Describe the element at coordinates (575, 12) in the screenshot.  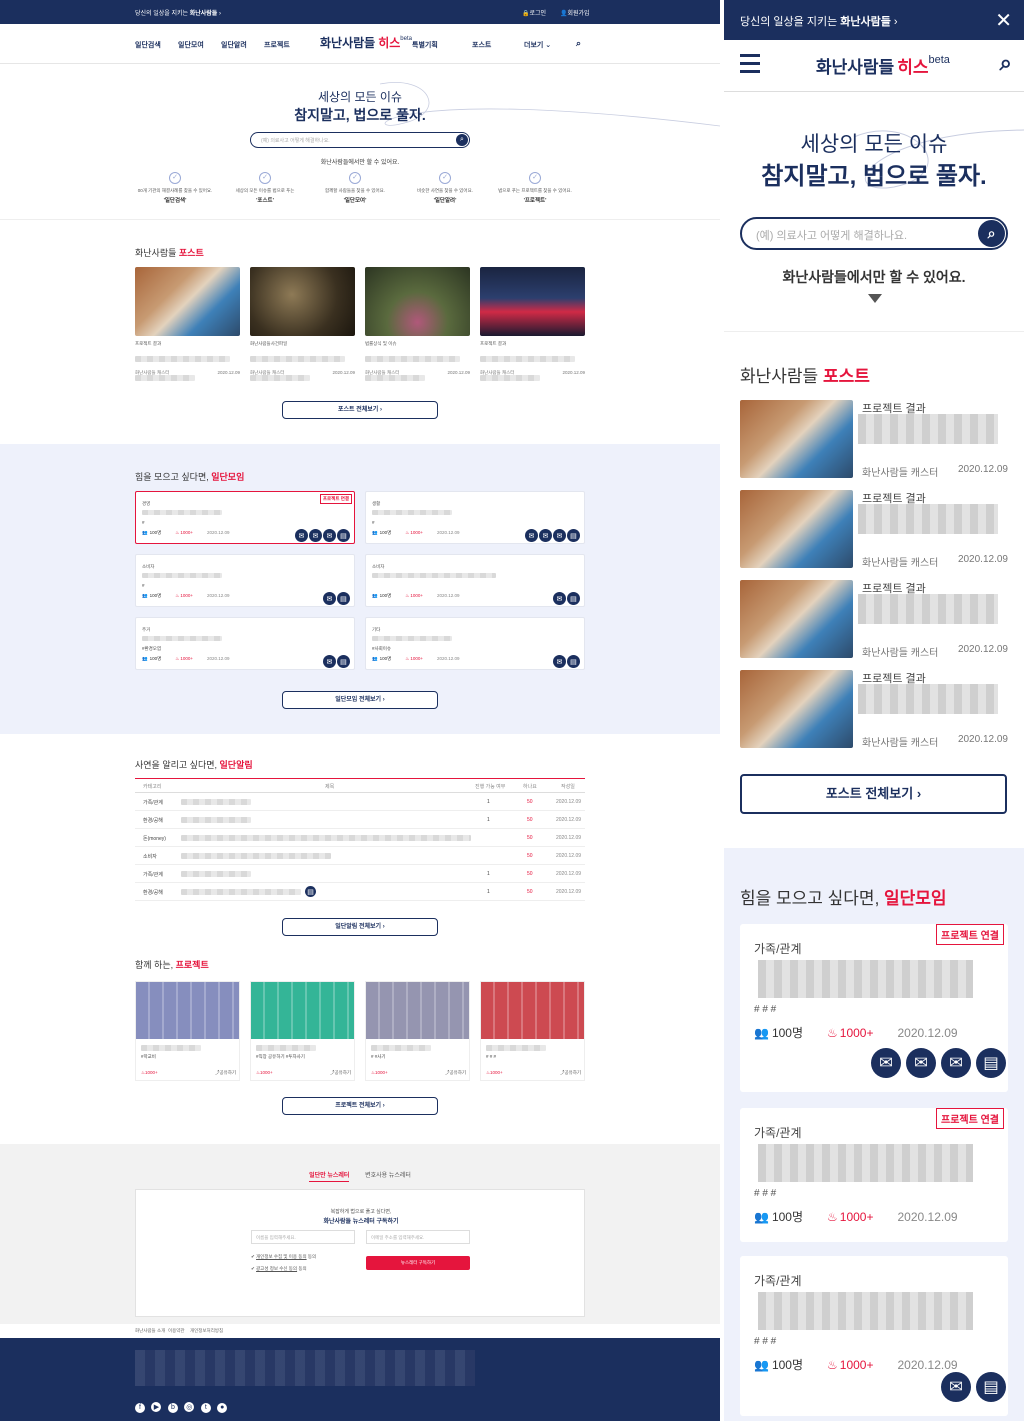
I see `signup-link: 👤회원가입` at that location.